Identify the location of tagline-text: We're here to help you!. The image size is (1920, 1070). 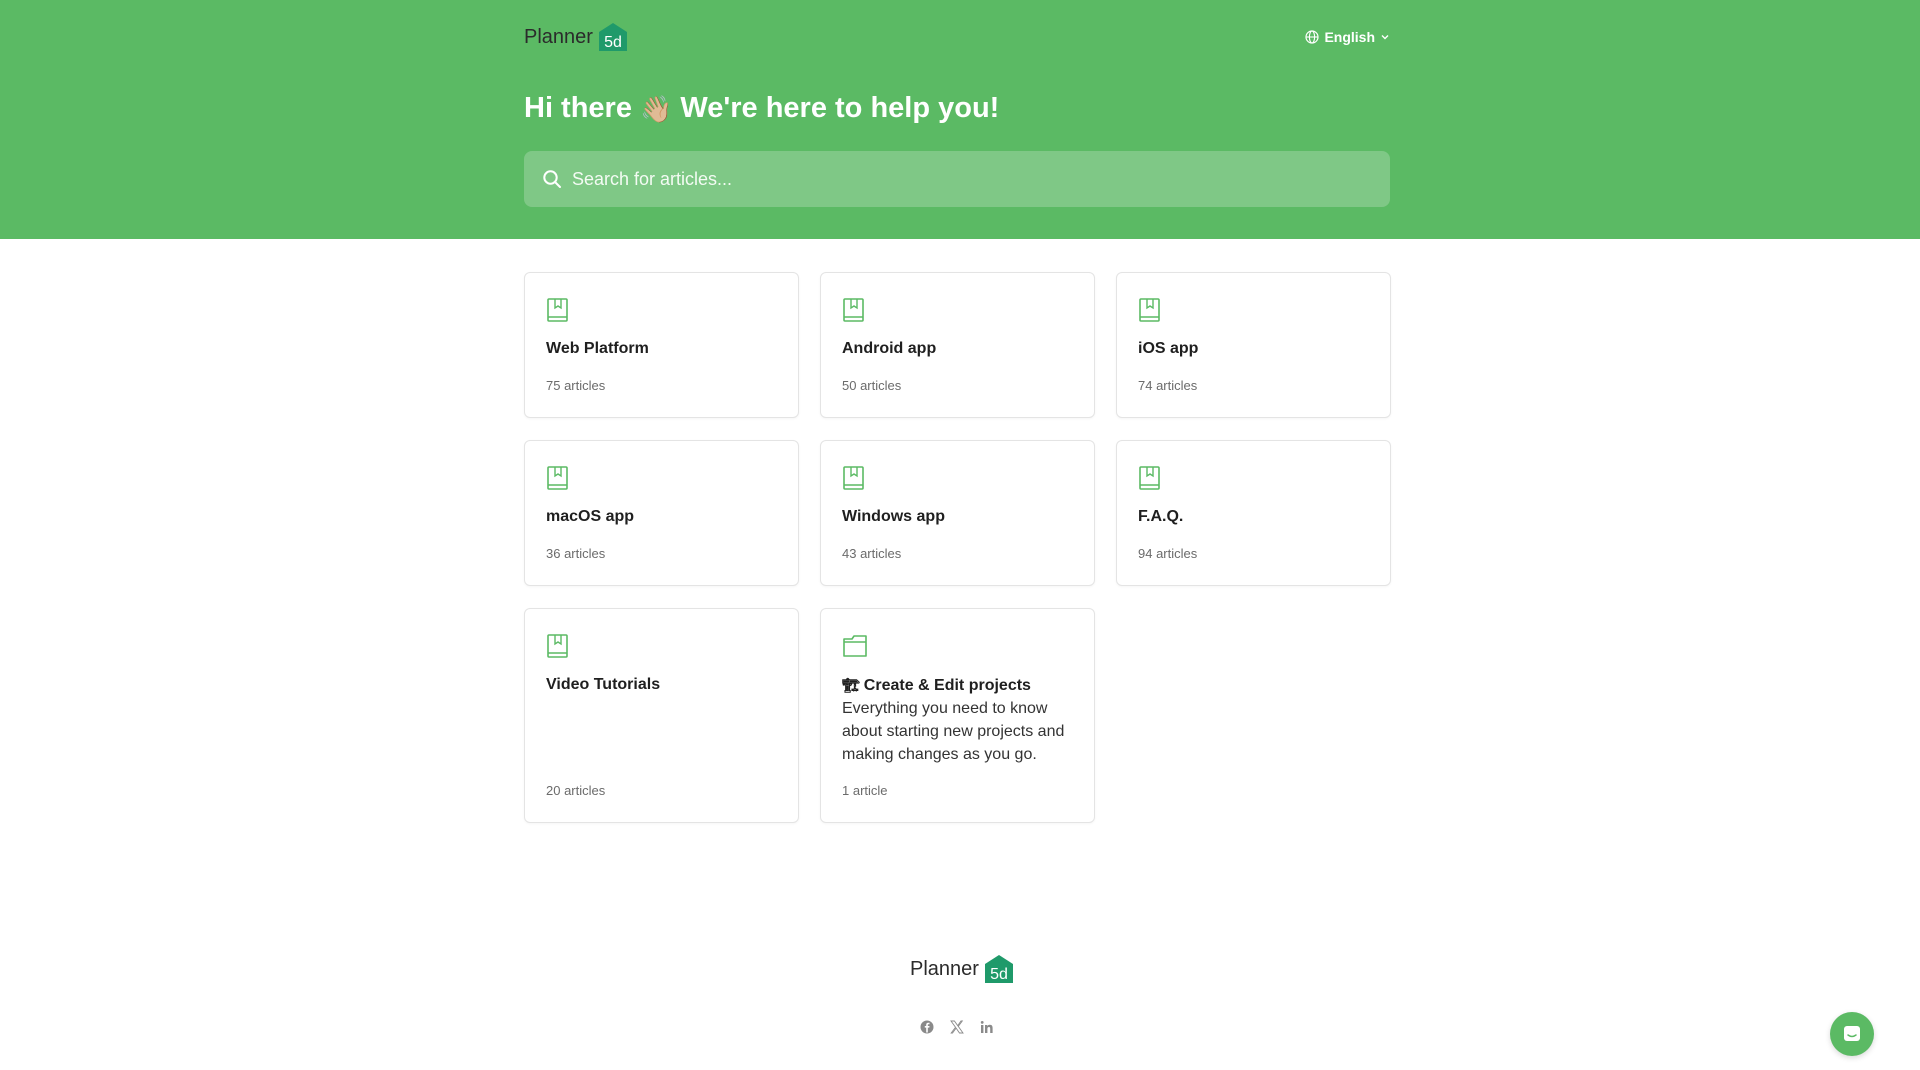
(840, 108).